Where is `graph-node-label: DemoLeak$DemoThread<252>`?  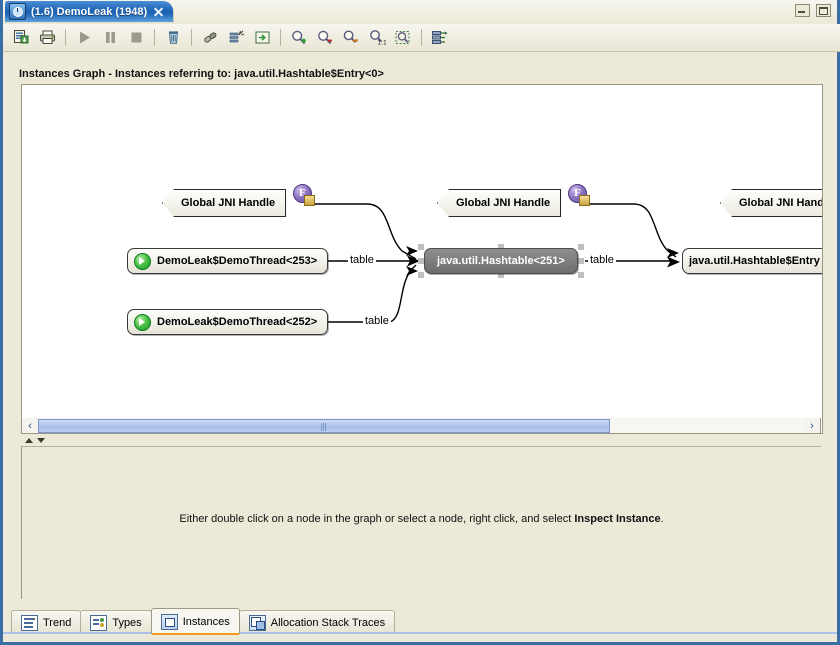 graph-node-label: DemoLeak$DemoThread<252> is located at coordinates (237, 322).